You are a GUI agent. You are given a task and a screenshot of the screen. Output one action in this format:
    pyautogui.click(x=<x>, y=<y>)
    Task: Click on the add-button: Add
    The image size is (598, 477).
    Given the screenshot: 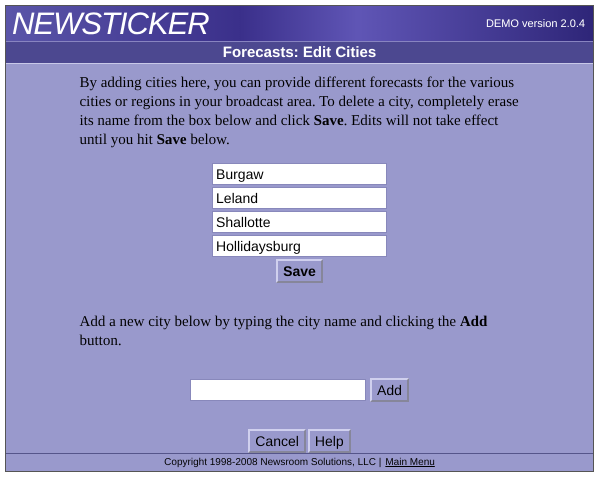 What is the action you would take?
    pyautogui.click(x=389, y=390)
    